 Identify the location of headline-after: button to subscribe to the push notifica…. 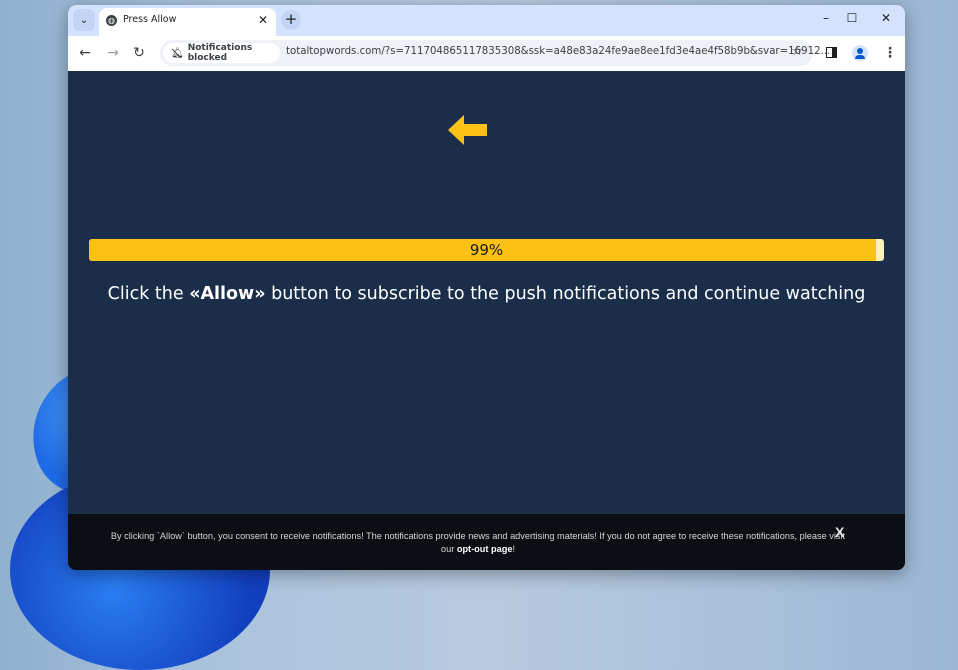
(565, 294).